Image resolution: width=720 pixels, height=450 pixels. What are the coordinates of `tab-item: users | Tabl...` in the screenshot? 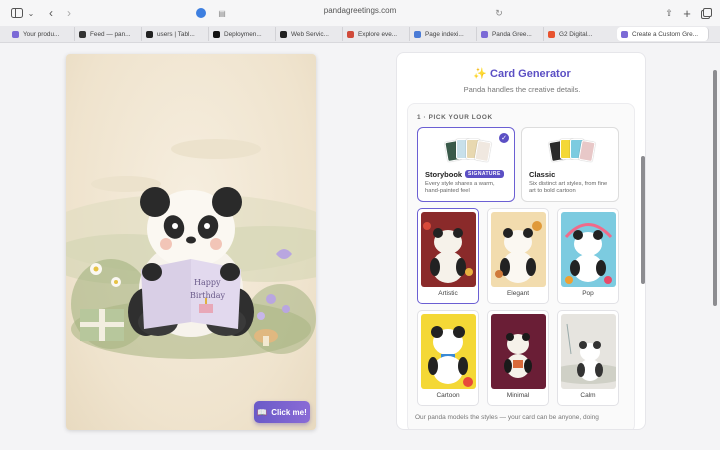 It's located at (175, 34).